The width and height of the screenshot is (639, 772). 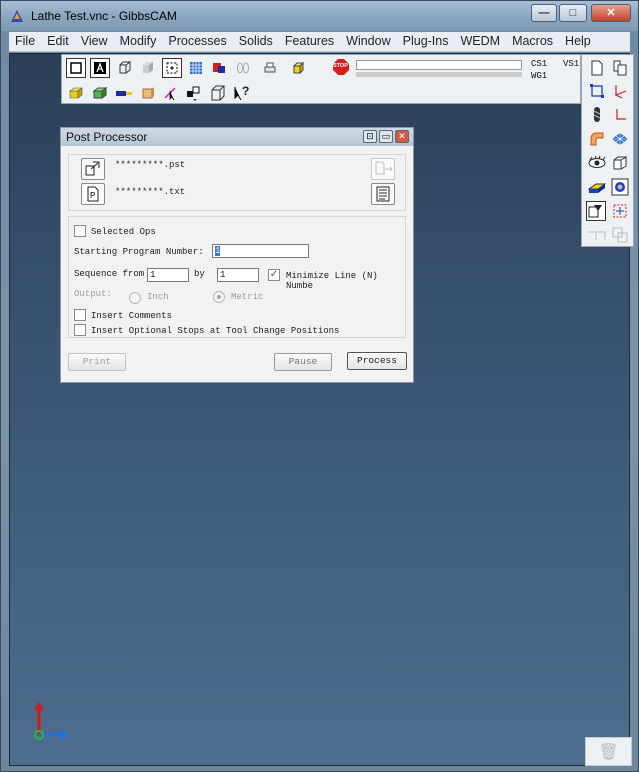 I want to click on help-pointer-icon: ?, so click(x=242, y=93).